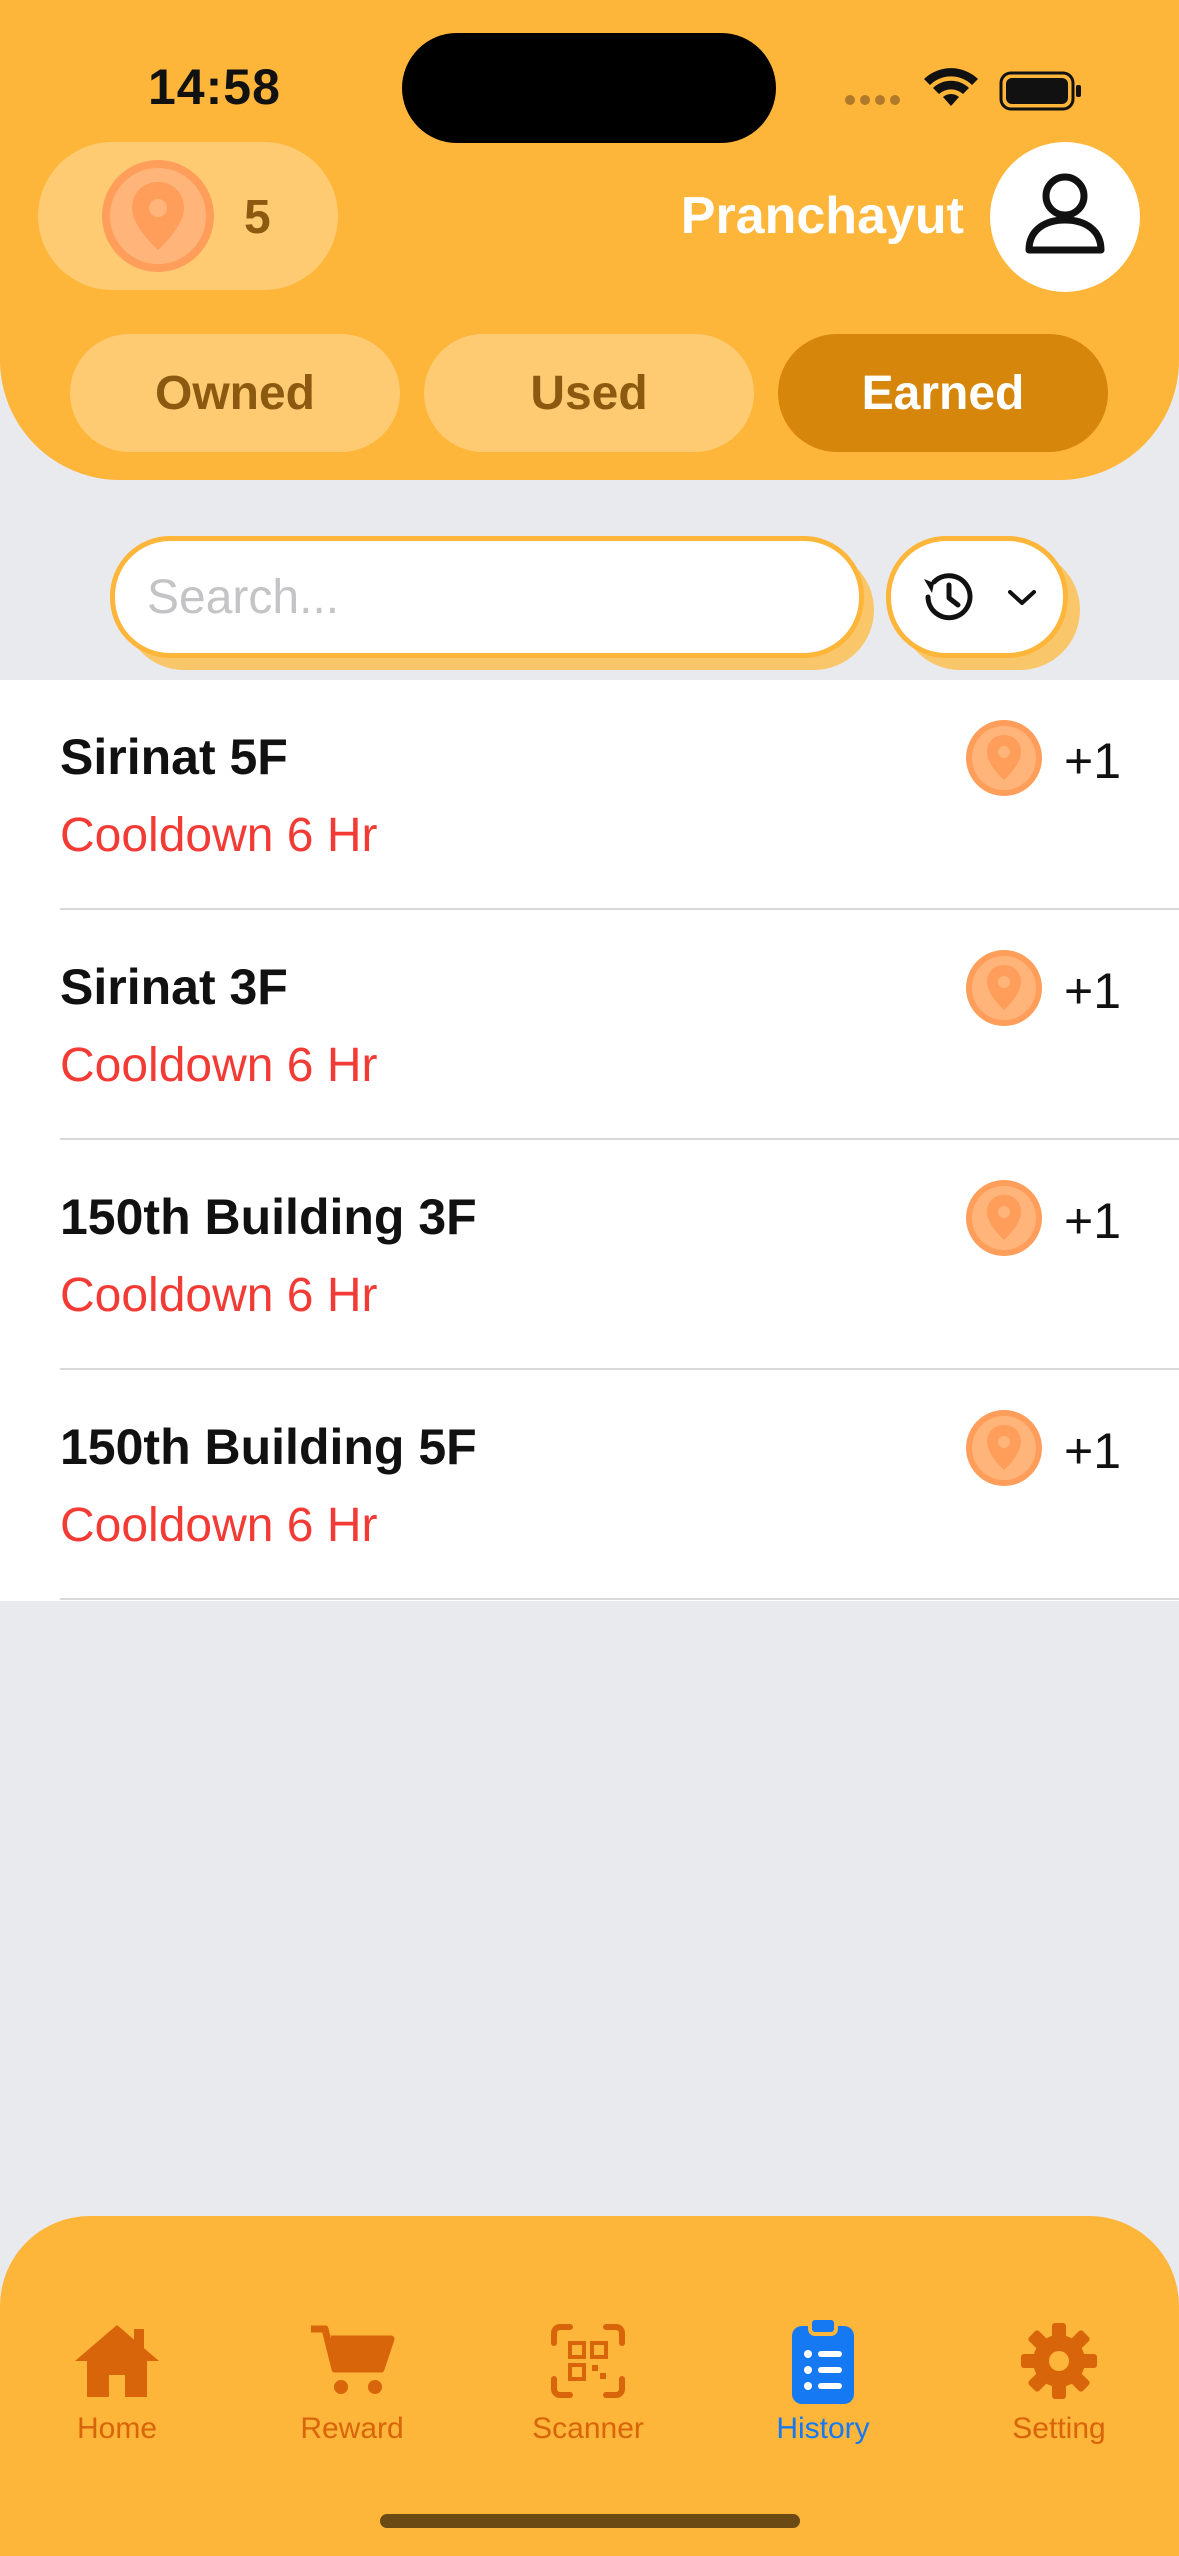  I want to click on tab-scanner: Scanner, so click(588, 2381).